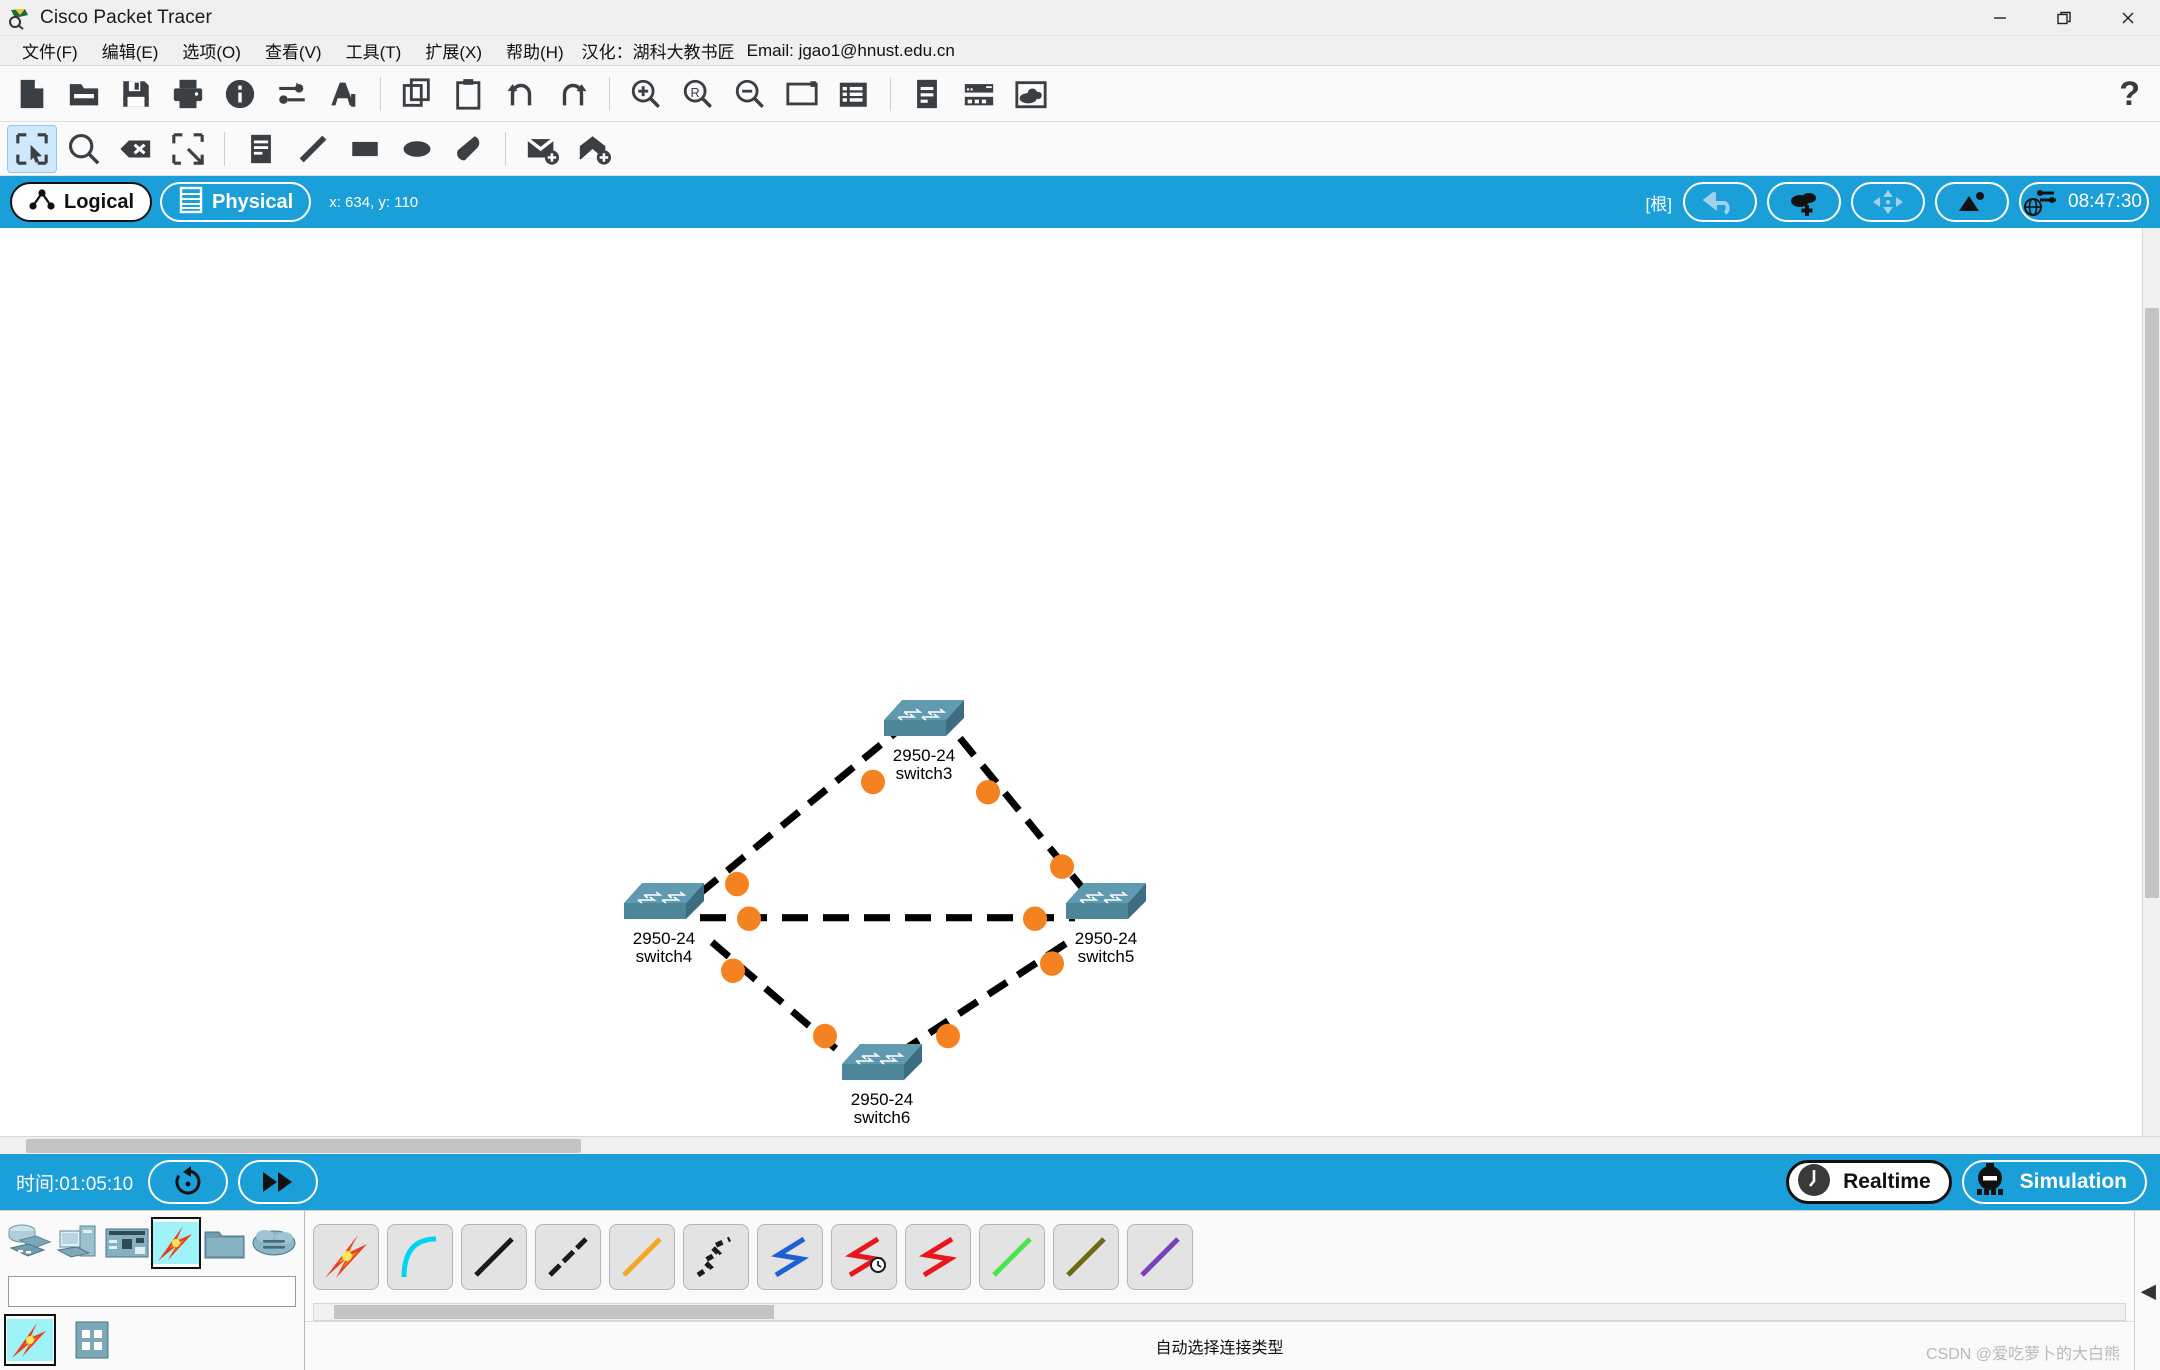  Describe the element at coordinates (1888, 202) in the screenshot. I see `move-object-icon` at that location.